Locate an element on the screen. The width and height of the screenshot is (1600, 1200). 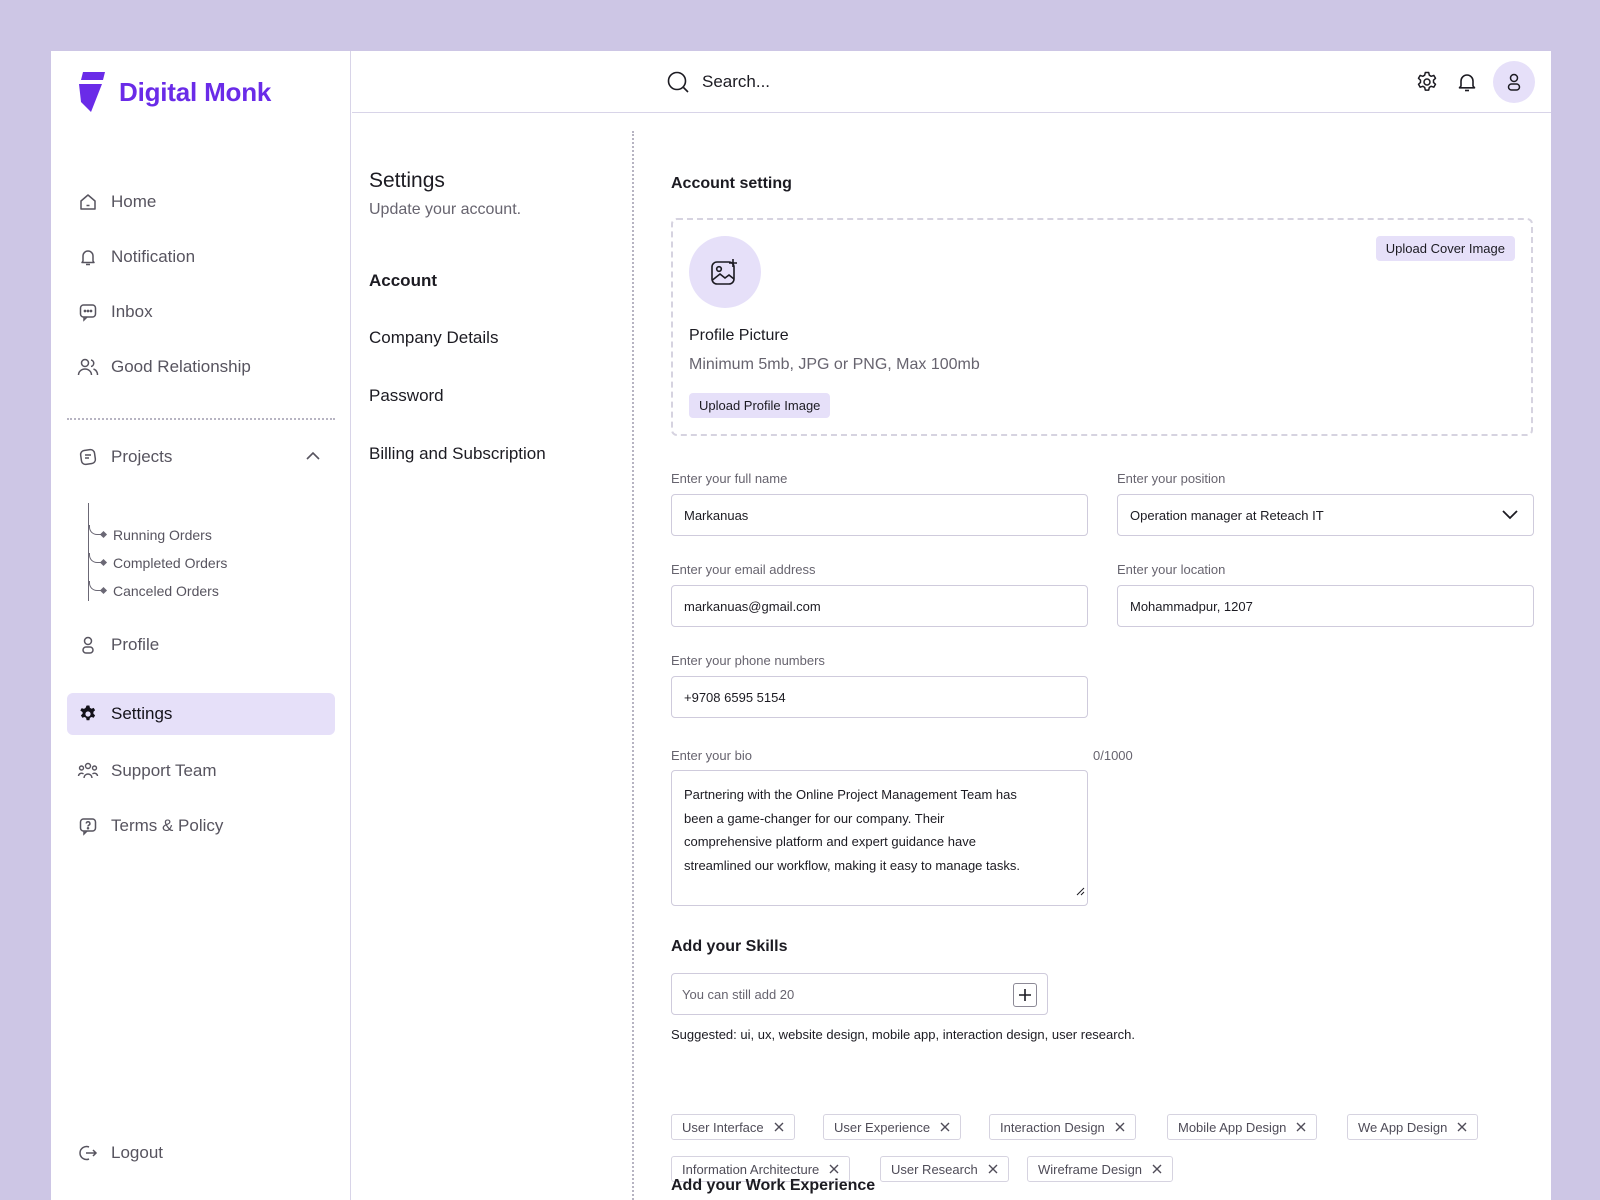
image-add-icon is located at coordinates (724, 272).